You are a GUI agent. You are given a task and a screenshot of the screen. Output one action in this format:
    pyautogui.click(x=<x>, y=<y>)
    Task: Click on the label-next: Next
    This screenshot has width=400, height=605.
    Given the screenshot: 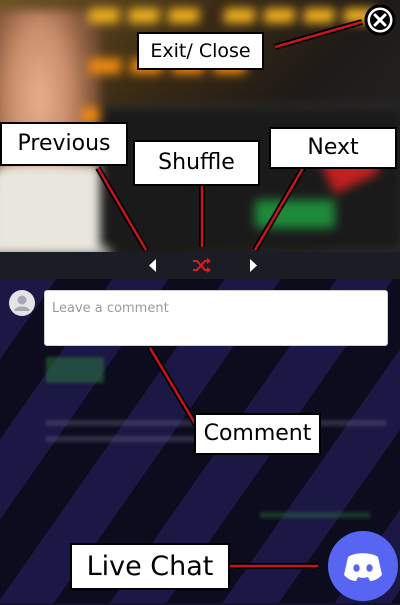 What is the action you would take?
    pyautogui.click(x=333, y=148)
    